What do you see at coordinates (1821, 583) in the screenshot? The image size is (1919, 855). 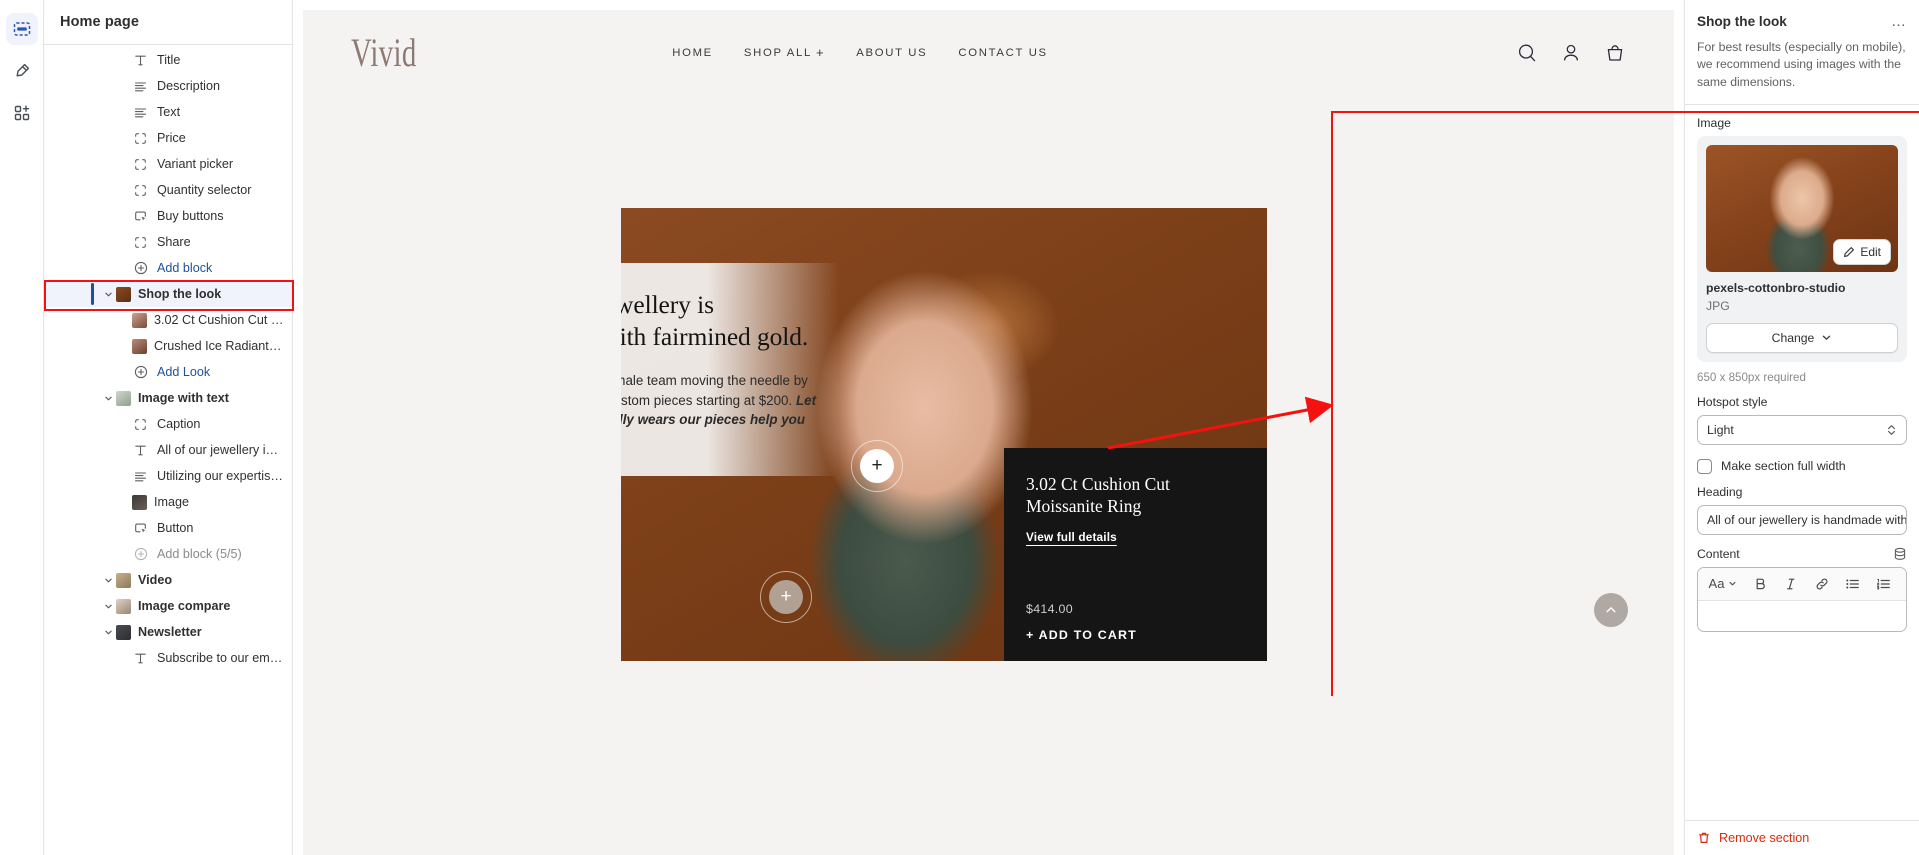 I see `link-icon` at bounding box center [1821, 583].